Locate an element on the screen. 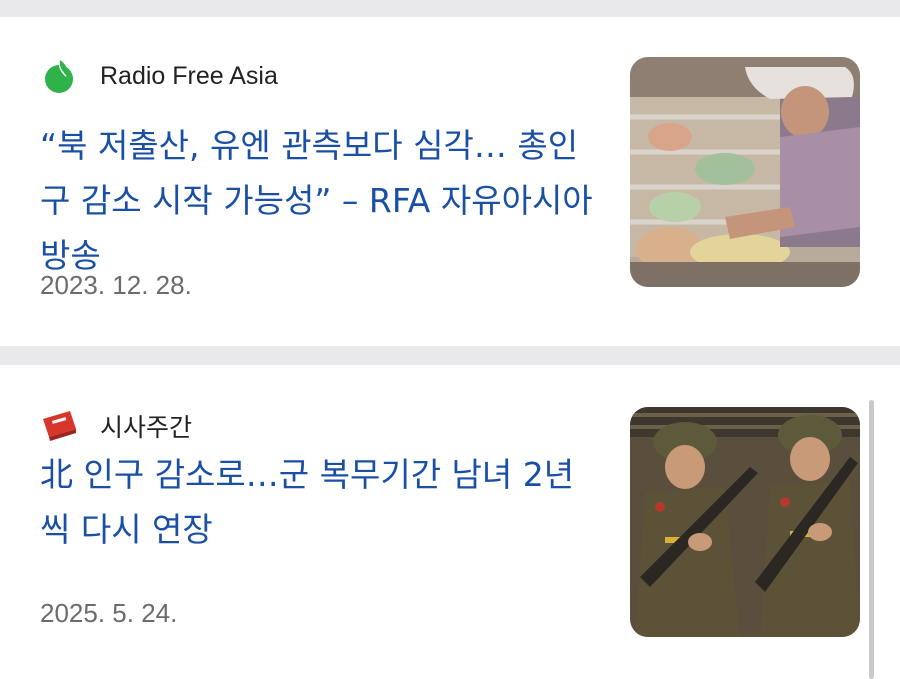 The height and width of the screenshot is (679, 900). soldiers-photo-image is located at coordinates (745, 522).